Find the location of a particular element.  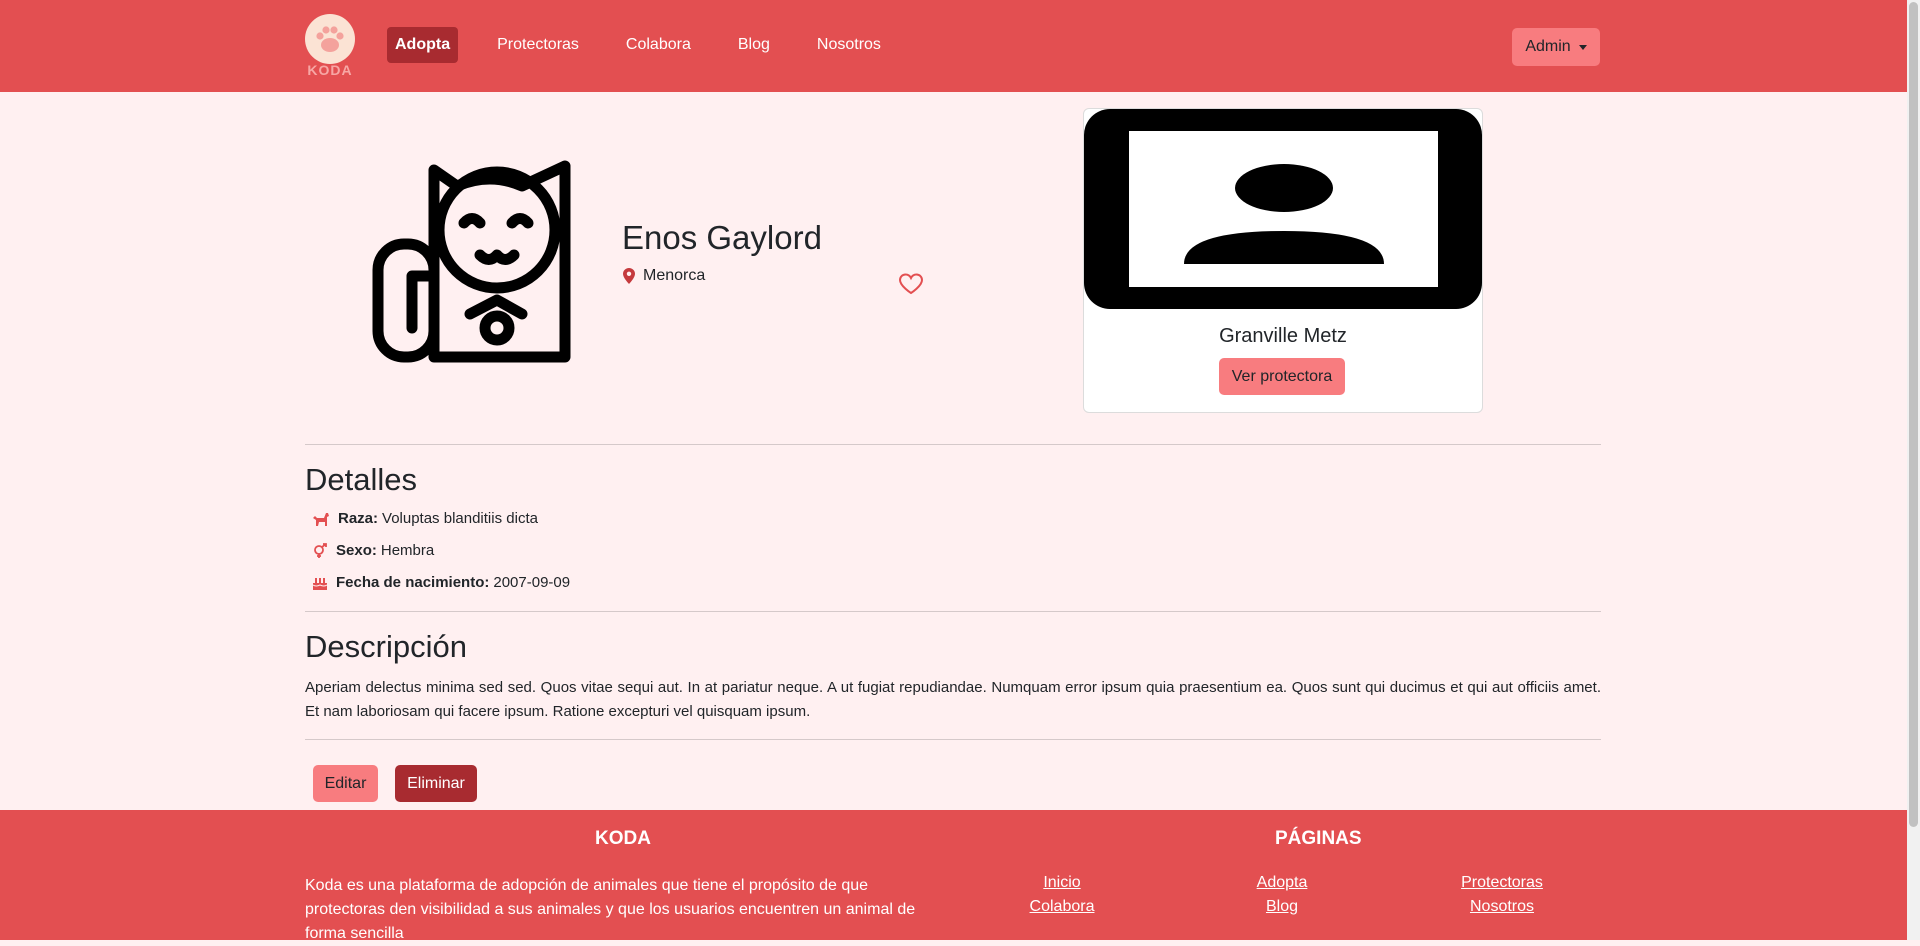

nav-link-adopta: Adopta is located at coordinates (423, 45).